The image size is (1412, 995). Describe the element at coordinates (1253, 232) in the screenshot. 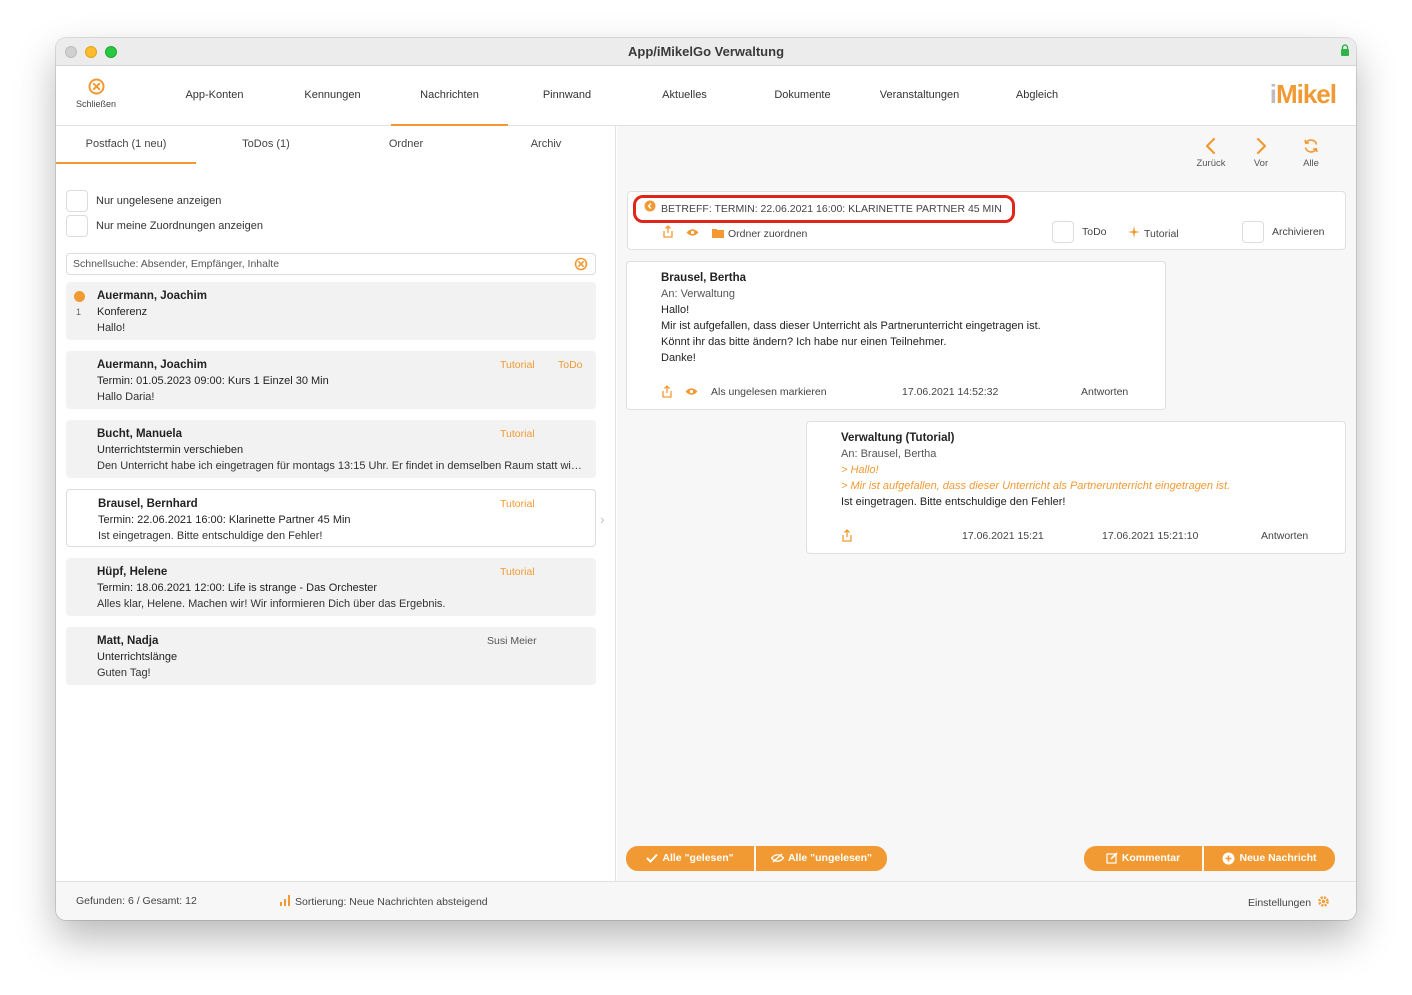

I see `archive-checkbox` at that location.